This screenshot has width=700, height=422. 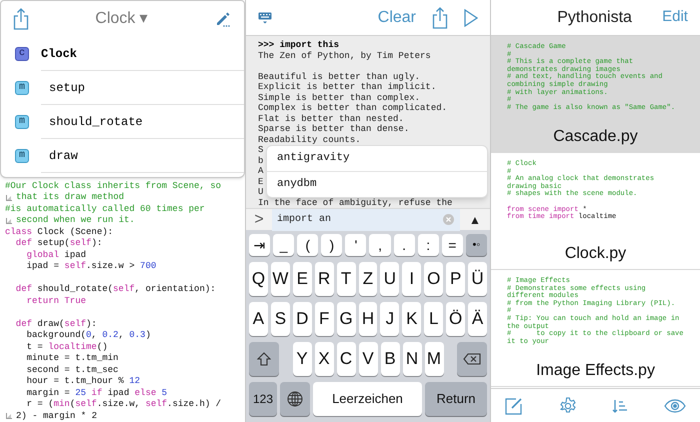 What do you see at coordinates (477, 319) in the screenshot?
I see `key: Ä` at bounding box center [477, 319].